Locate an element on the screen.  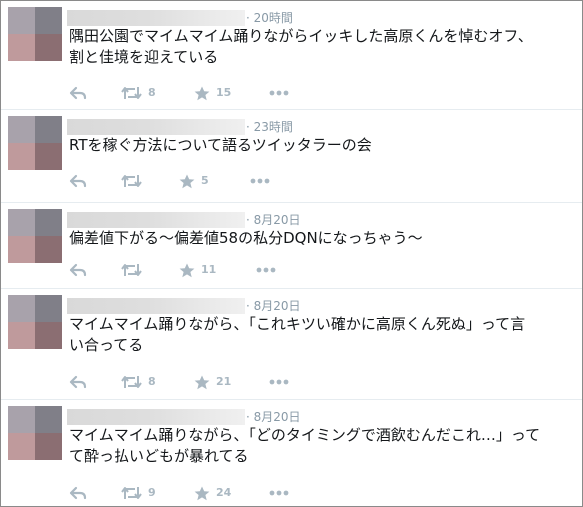
favorite-count: 15 is located at coordinates (224, 92).